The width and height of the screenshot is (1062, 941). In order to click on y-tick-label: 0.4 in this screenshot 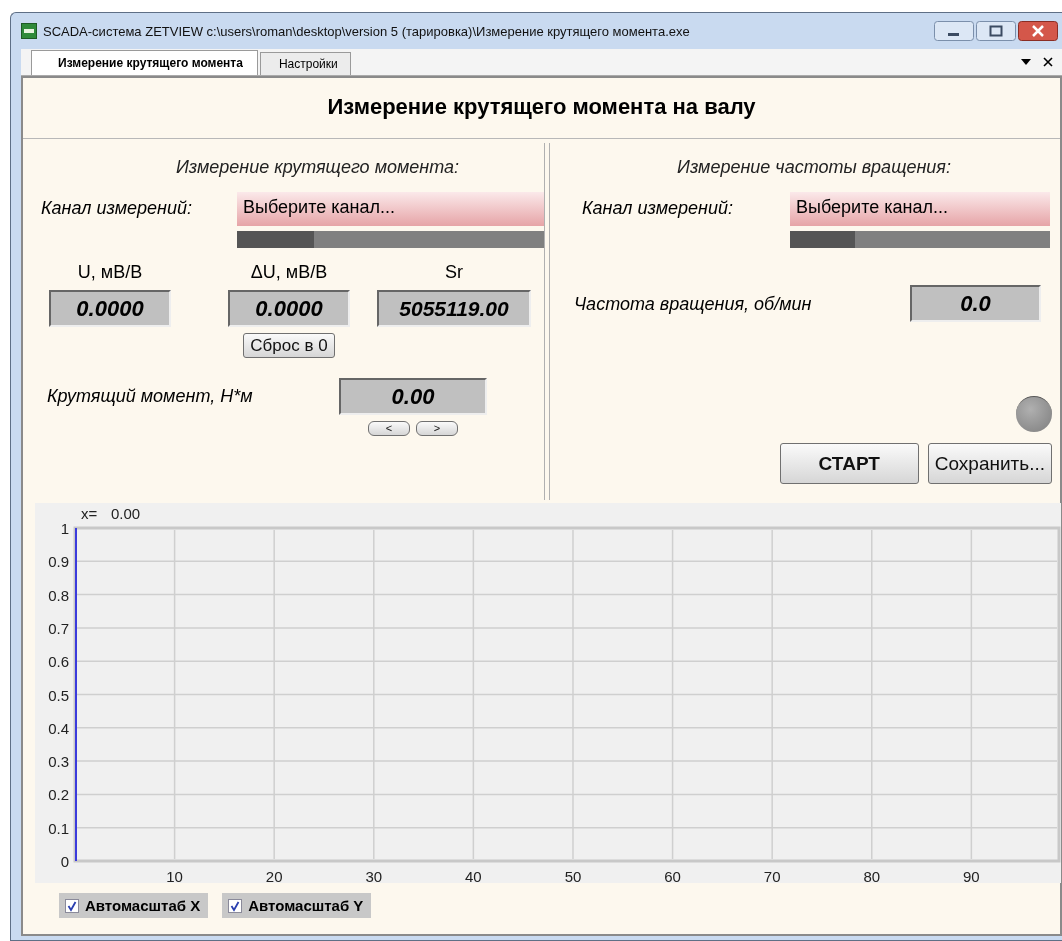, I will do `click(58, 728)`.